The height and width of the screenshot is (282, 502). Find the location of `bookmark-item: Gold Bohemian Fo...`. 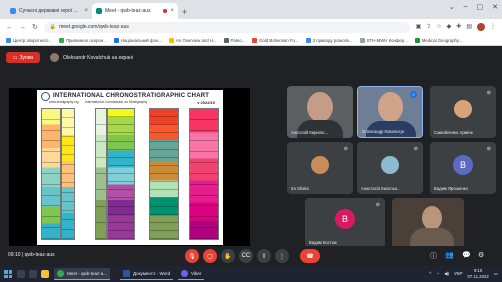

bookmark-item: Gold Bohemian Fo... is located at coordinates (275, 40).